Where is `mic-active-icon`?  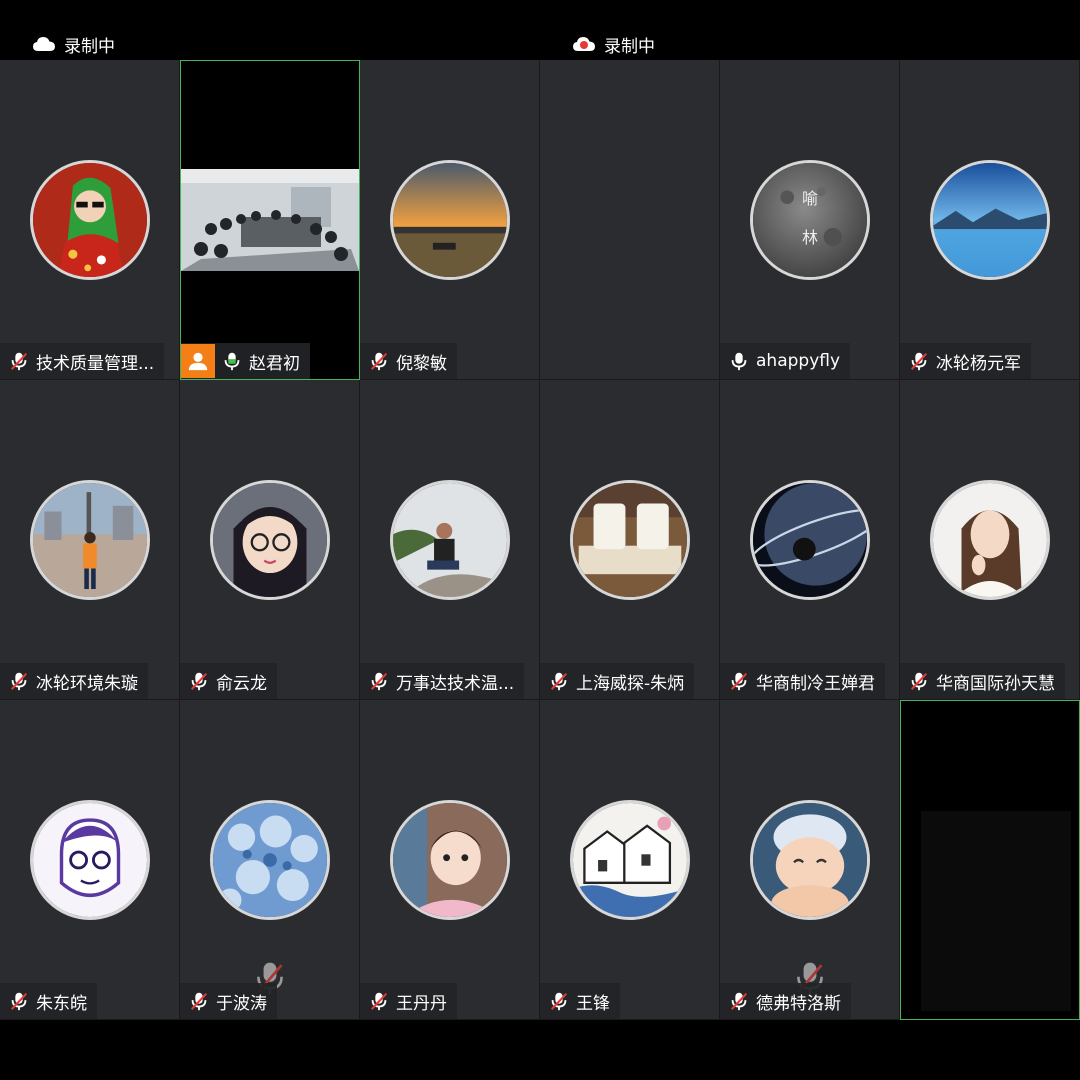 mic-active-icon is located at coordinates (232, 361).